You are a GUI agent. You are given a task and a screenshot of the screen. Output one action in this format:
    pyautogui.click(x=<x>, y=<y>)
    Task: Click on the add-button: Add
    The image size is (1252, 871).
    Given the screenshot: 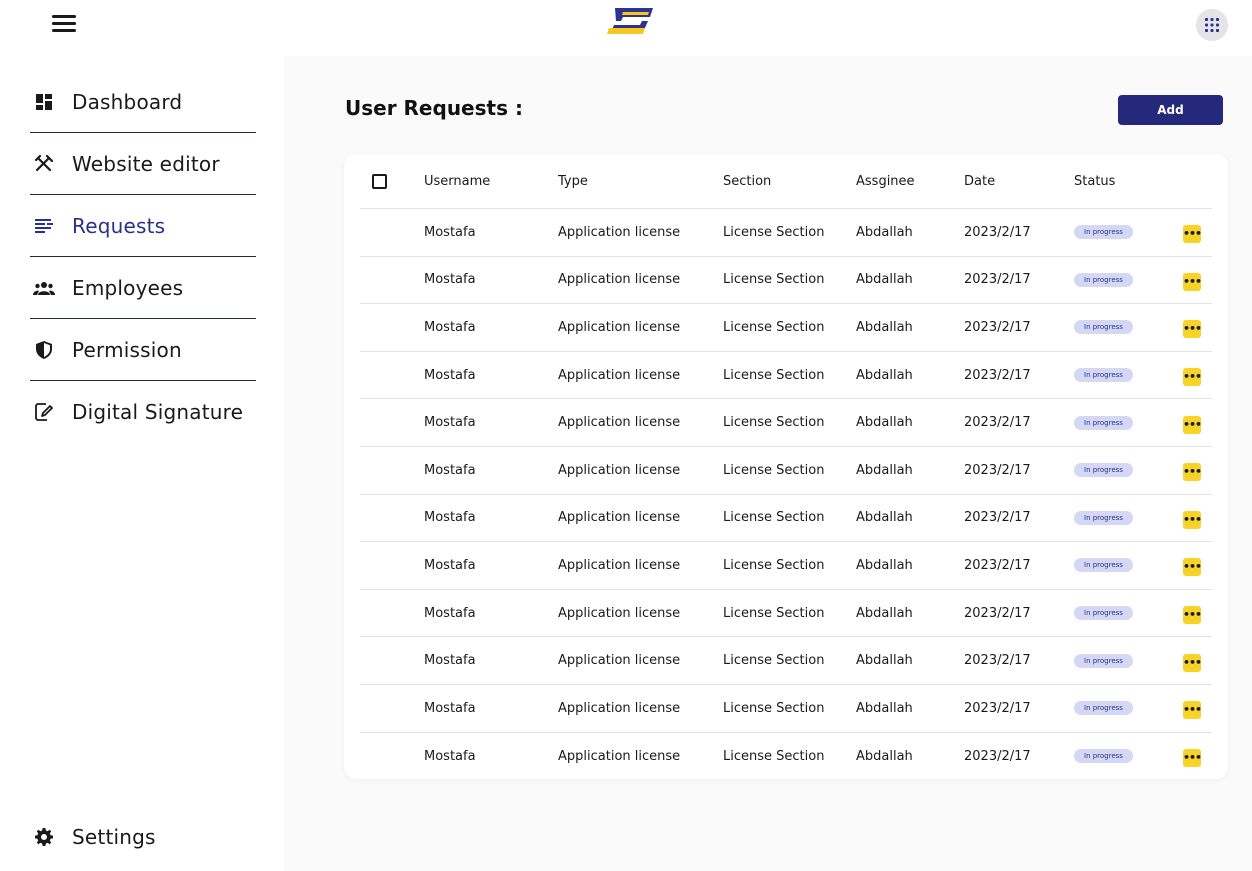 What is the action you would take?
    pyautogui.click(x=1170, y=110)
    